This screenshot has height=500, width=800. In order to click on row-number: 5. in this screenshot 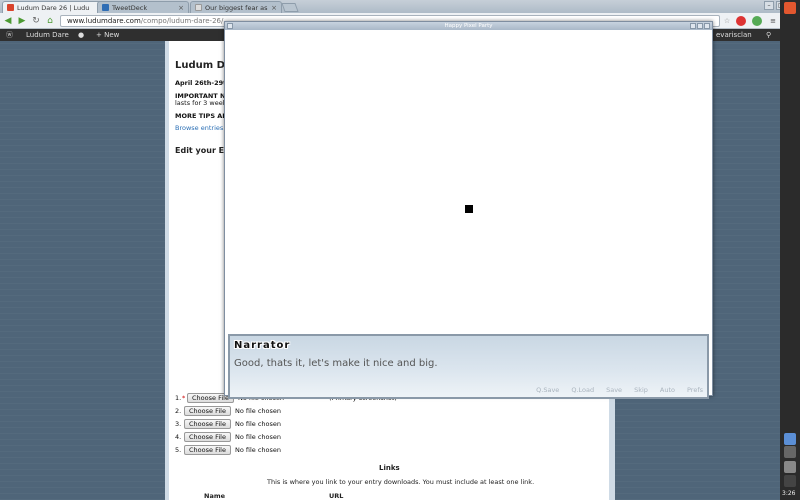, I will do `click(178, 450)`.